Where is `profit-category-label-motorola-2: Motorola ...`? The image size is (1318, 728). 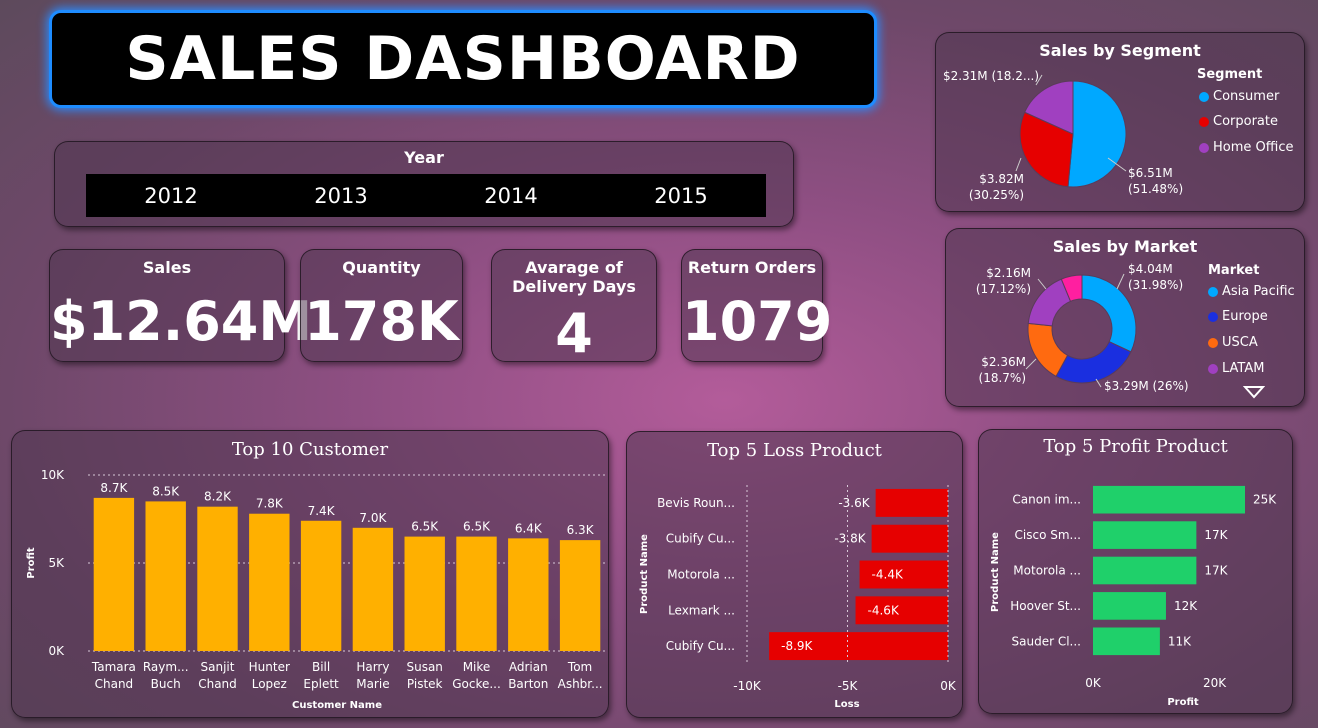 profit-category-label-motorola-2: Motorola ... is located at coordinates (1047, 571).